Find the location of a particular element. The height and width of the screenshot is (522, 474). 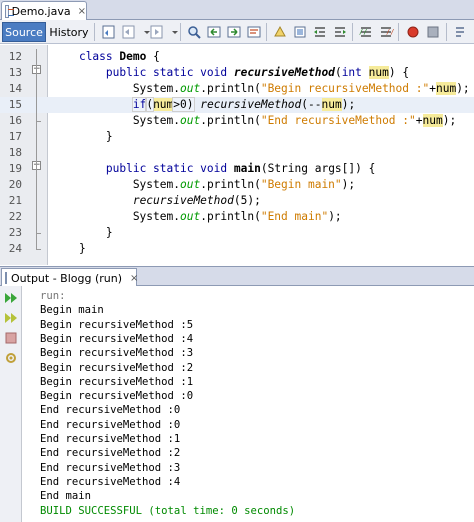

console-line: End recursiveMethod :2 is located at coordinates (110, 453).